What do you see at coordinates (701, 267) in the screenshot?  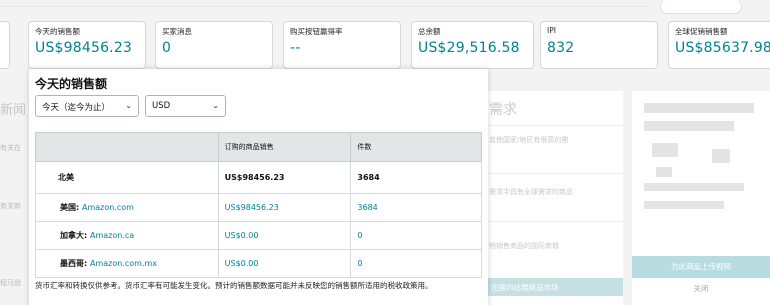 I see `upload-video-button: 为此商品上传视频` at bounding box center [701, 267].